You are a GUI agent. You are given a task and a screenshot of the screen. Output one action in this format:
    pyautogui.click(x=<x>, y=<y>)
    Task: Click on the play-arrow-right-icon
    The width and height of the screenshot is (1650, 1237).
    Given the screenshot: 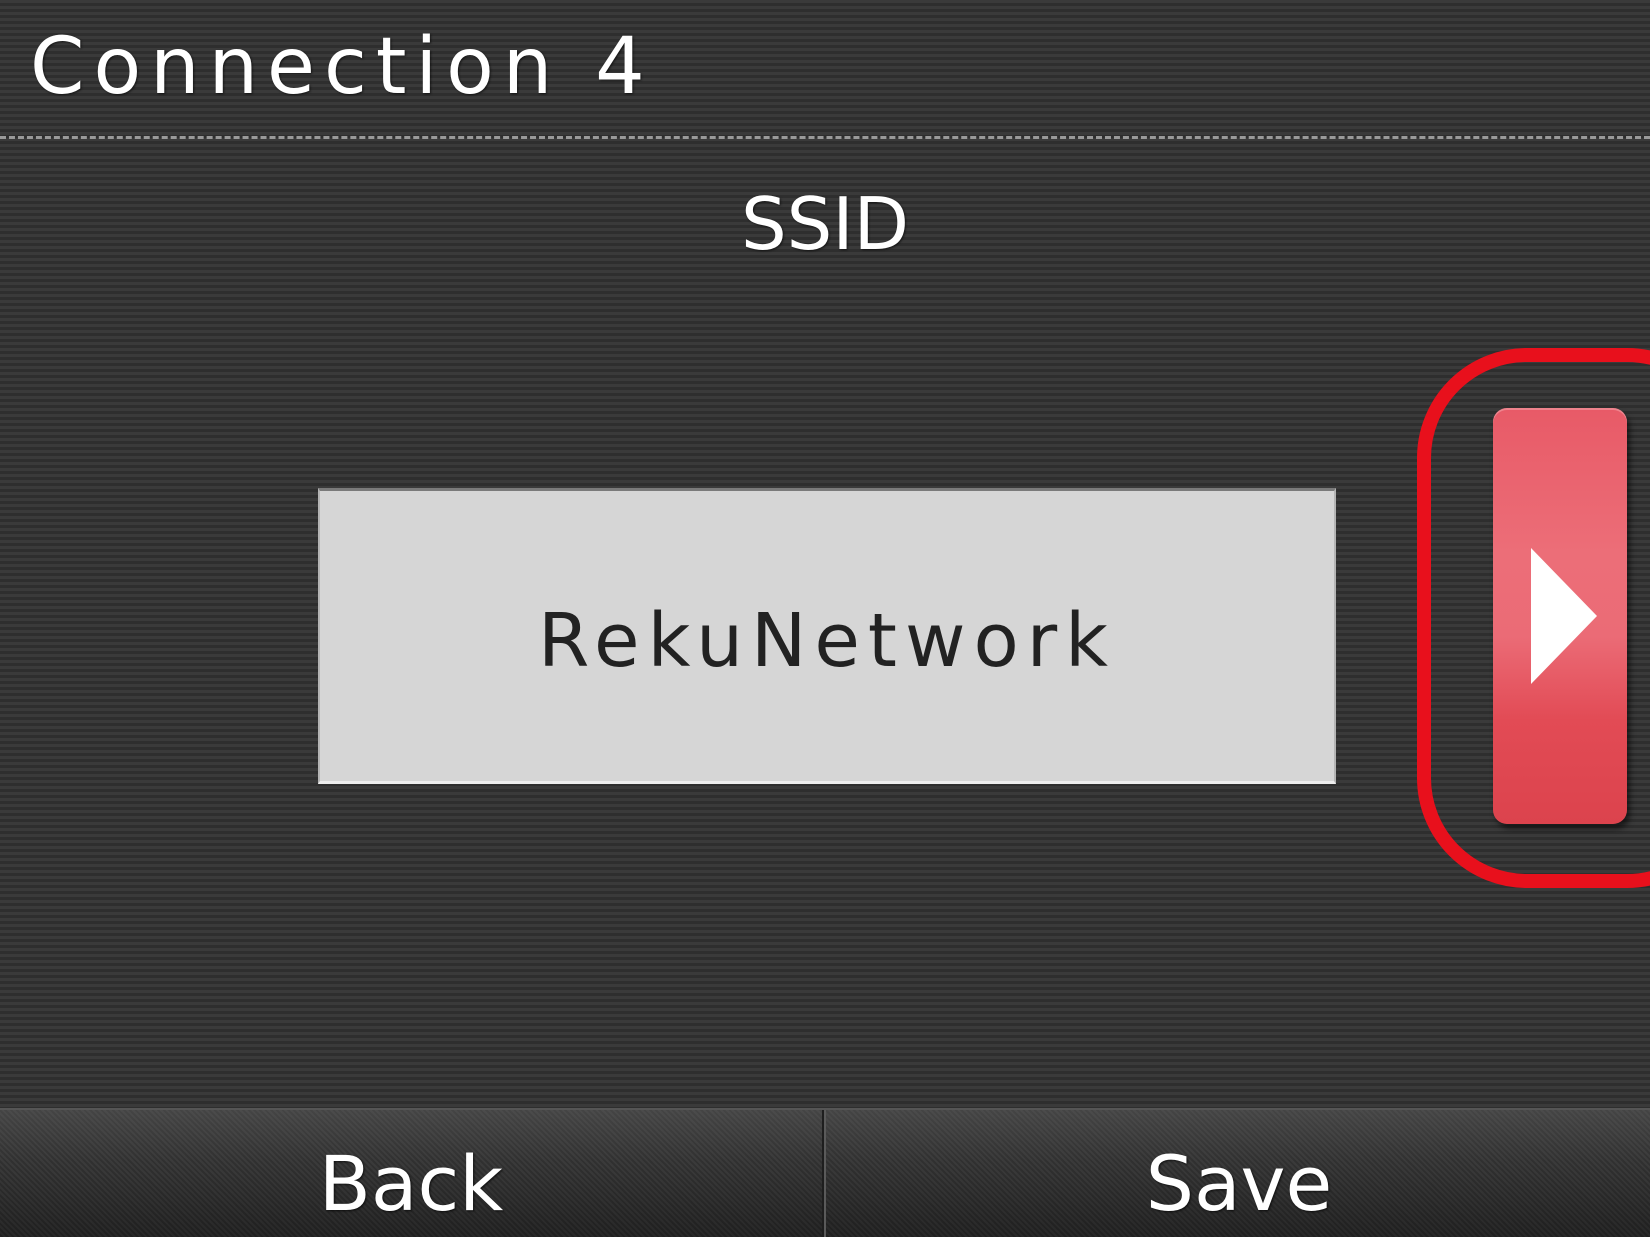 What is the action you would take?
    pyautogui.click(x=1564, y=616)
    